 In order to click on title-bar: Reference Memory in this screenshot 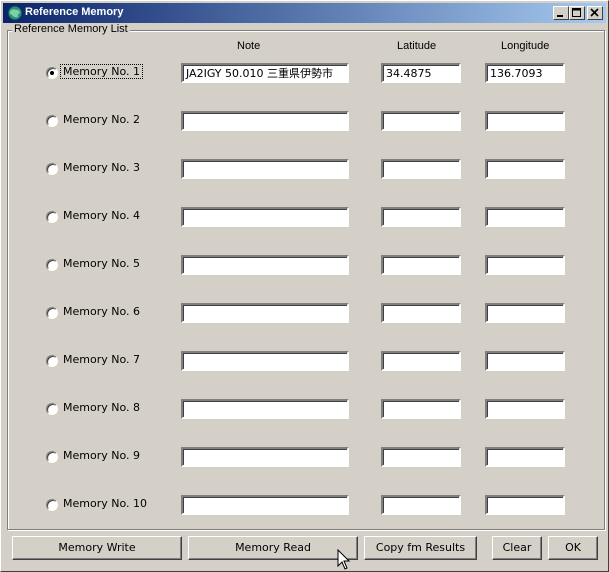, I will do `click(304, 13)`.